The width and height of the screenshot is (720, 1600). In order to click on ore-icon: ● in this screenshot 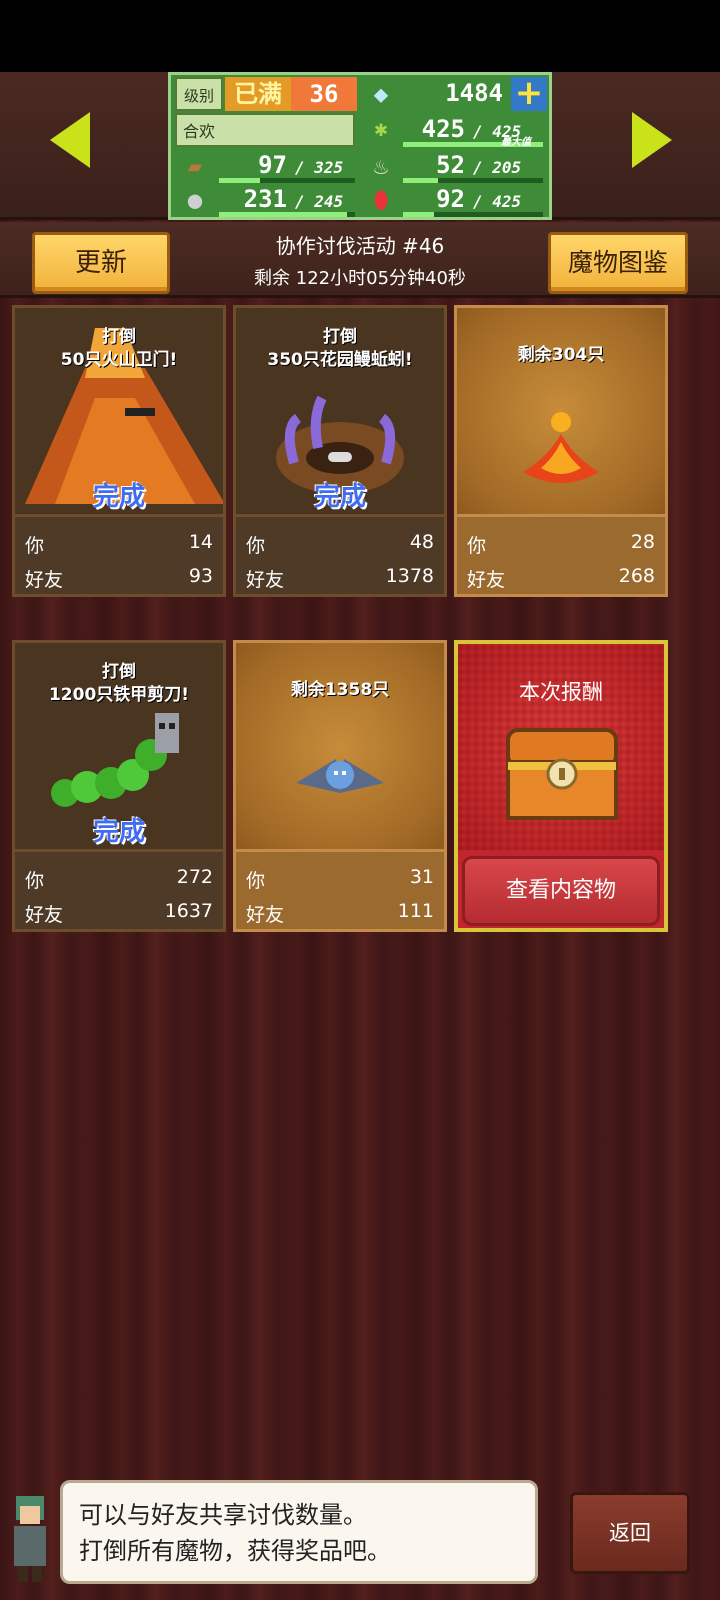, I will do `click(195, 200)`.